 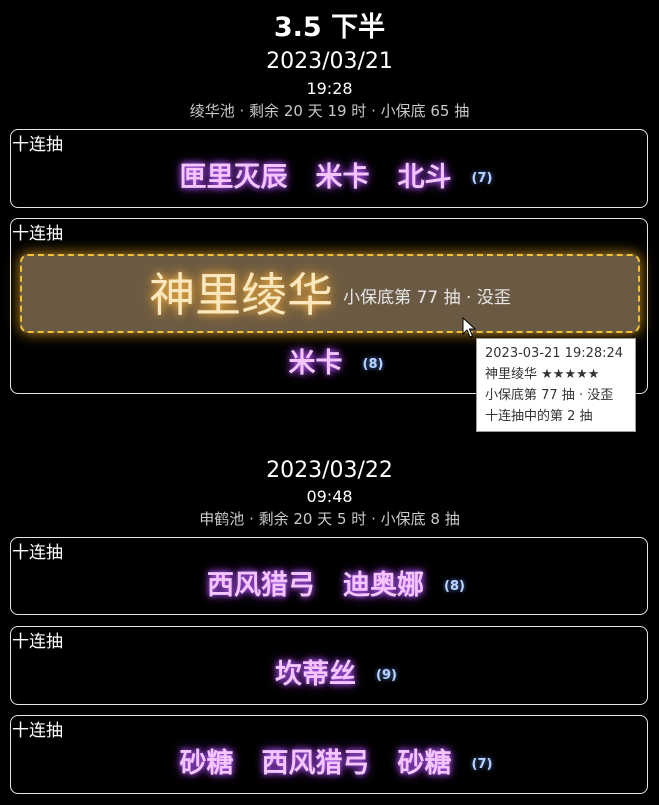 I want to click on four-star-item: 坎蒂丝, so click(x=315, y=675).